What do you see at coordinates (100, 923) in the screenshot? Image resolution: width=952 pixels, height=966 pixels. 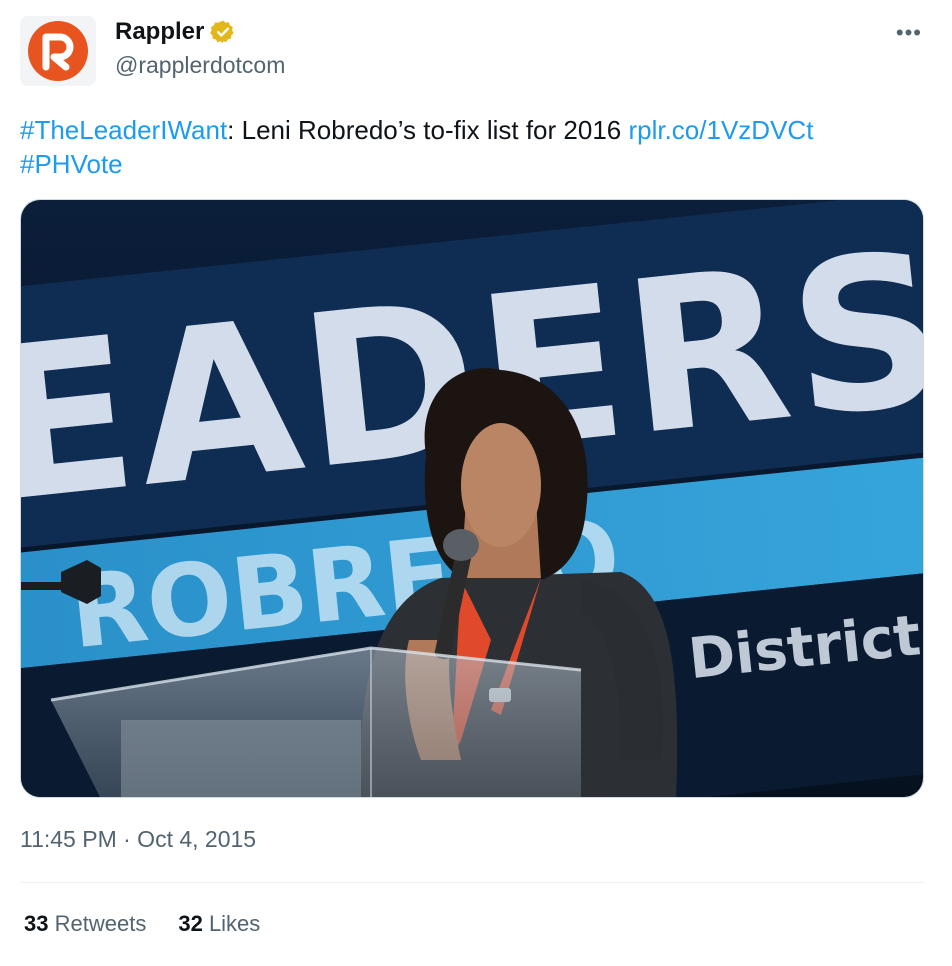 I see `retweets-label: Retweets` at bounding box center [100, 923].